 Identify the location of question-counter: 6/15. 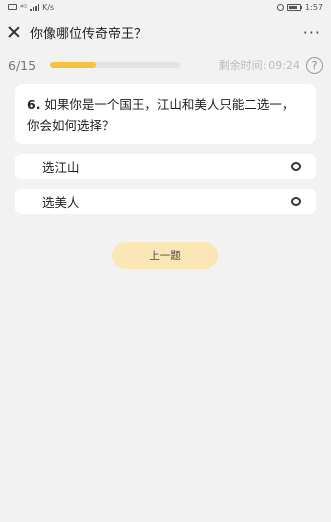
(22, 65).